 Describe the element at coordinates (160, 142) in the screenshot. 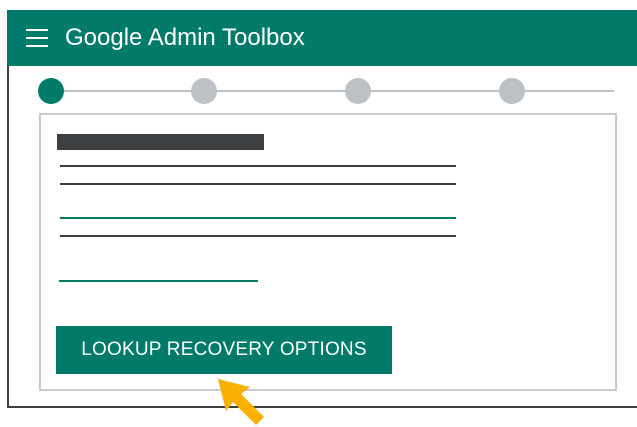

I see `form-title-placeholder` at that location.